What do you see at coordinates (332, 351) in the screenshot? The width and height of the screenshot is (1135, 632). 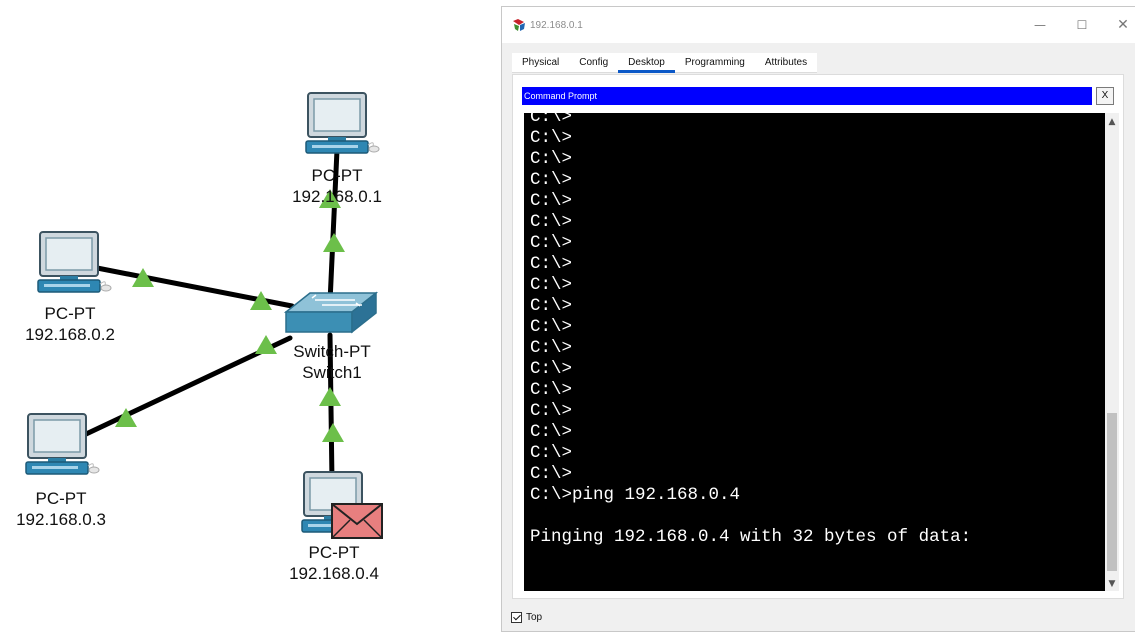 I see `device-type: Switch-PT` at bounding box center [332, 351].